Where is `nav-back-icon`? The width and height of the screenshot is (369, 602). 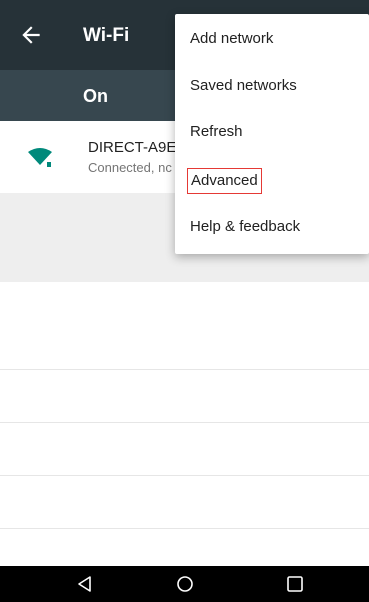
nav-back-icon is located at coordinates (85, 584).